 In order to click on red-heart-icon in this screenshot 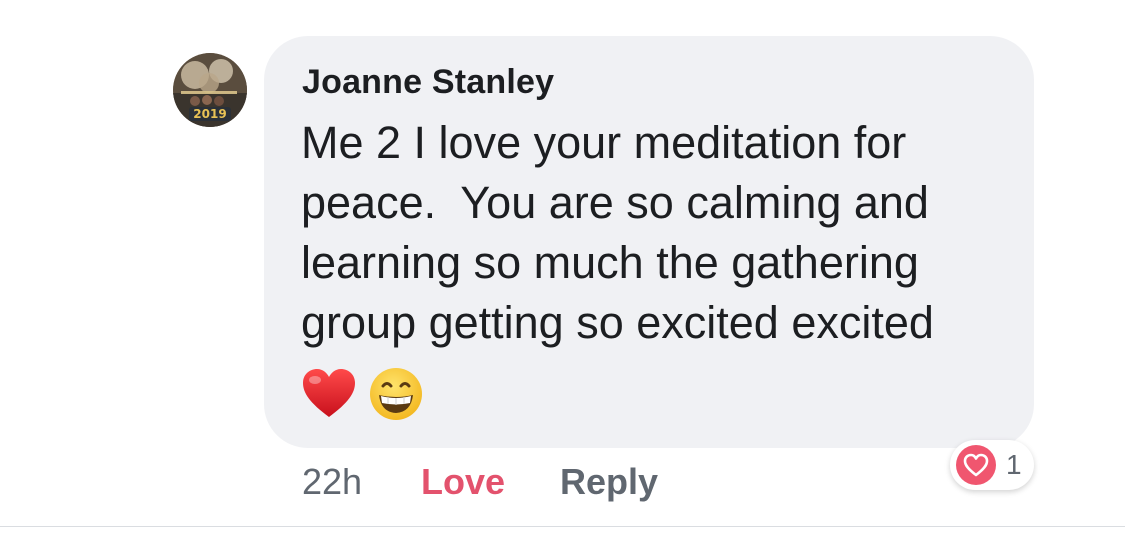, I will do `click(329, 393)`.